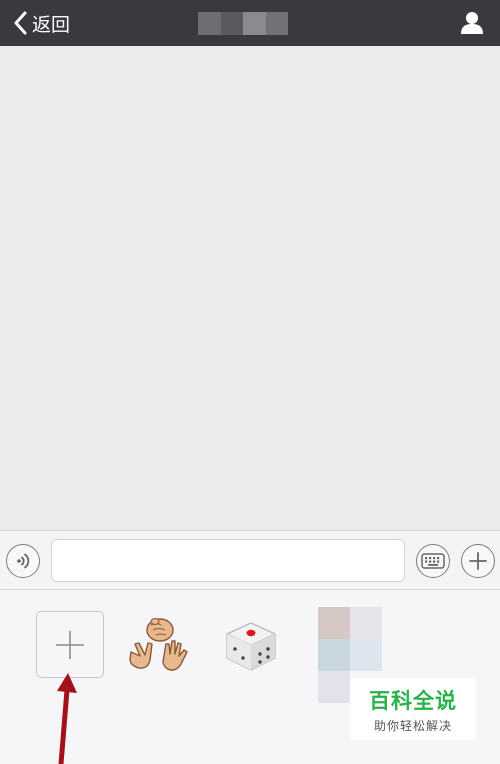  I want to click on chat-title-redacted, so click(243, 23).